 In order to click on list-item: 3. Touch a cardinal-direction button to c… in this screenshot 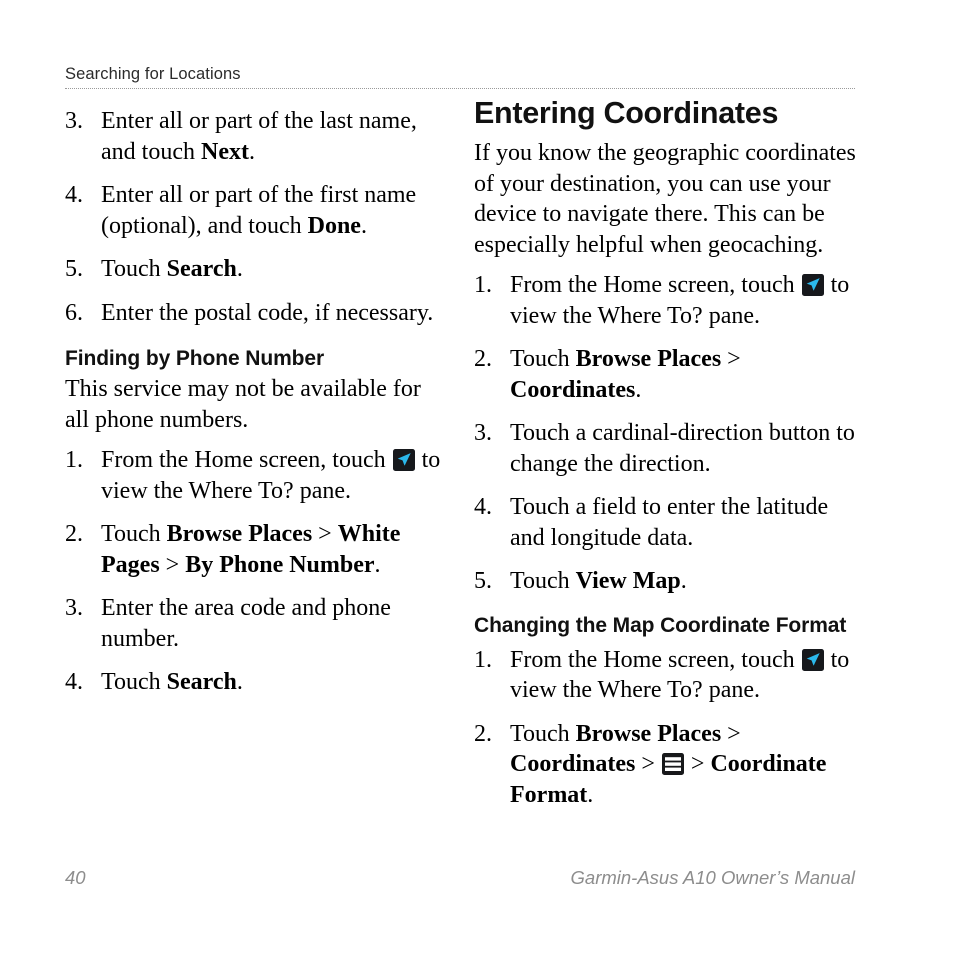, I will do `click(665, 448)`.